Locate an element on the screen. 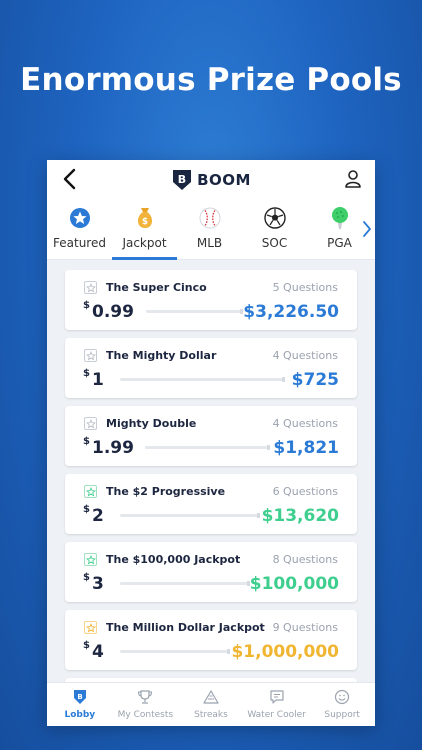  question-count: 6 Questions is located at coordinates (305, 491).